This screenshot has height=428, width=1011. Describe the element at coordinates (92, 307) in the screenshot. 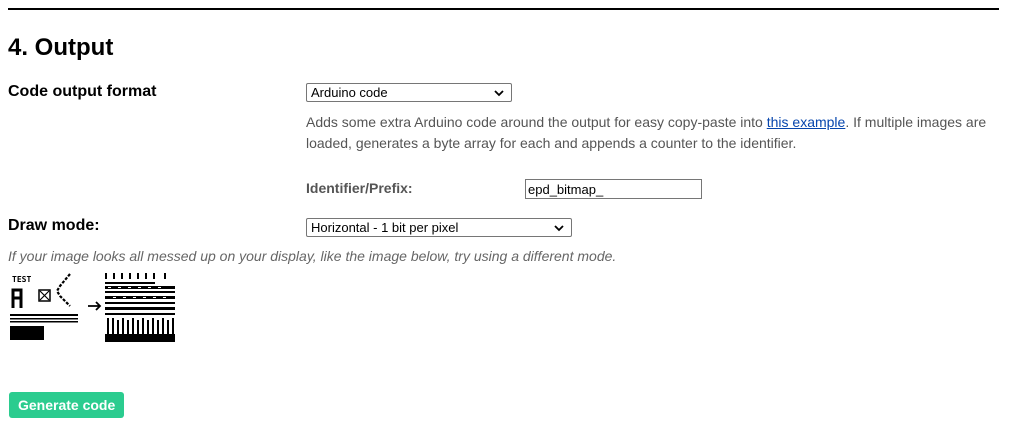

I see `draw-mode-example-image: TEST` at that location.